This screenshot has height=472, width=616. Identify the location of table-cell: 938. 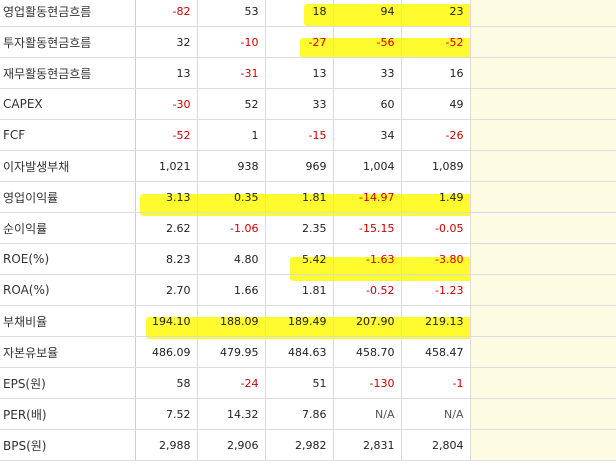
(231, 166).